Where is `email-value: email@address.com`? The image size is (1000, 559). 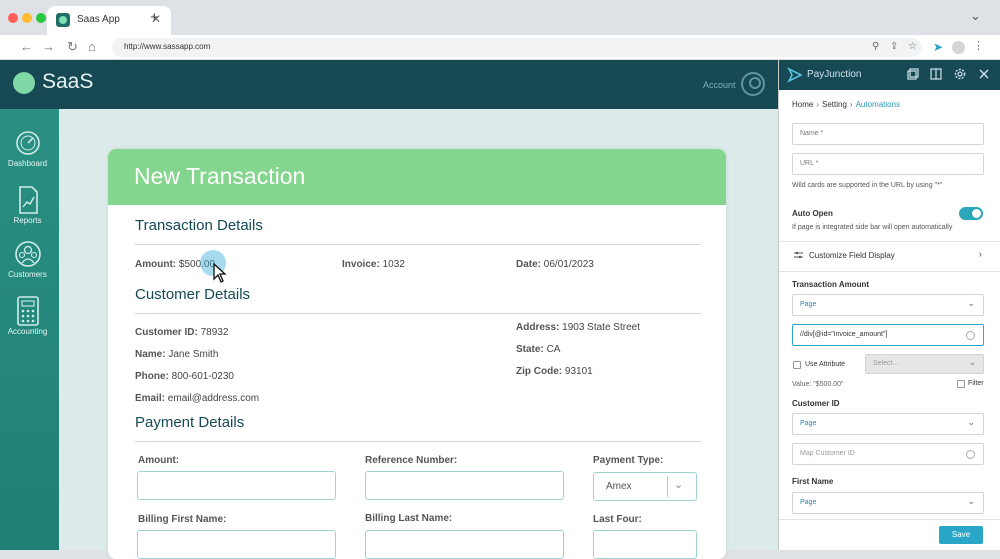 email-value: email@address.com is located at coordinates (213, 398).